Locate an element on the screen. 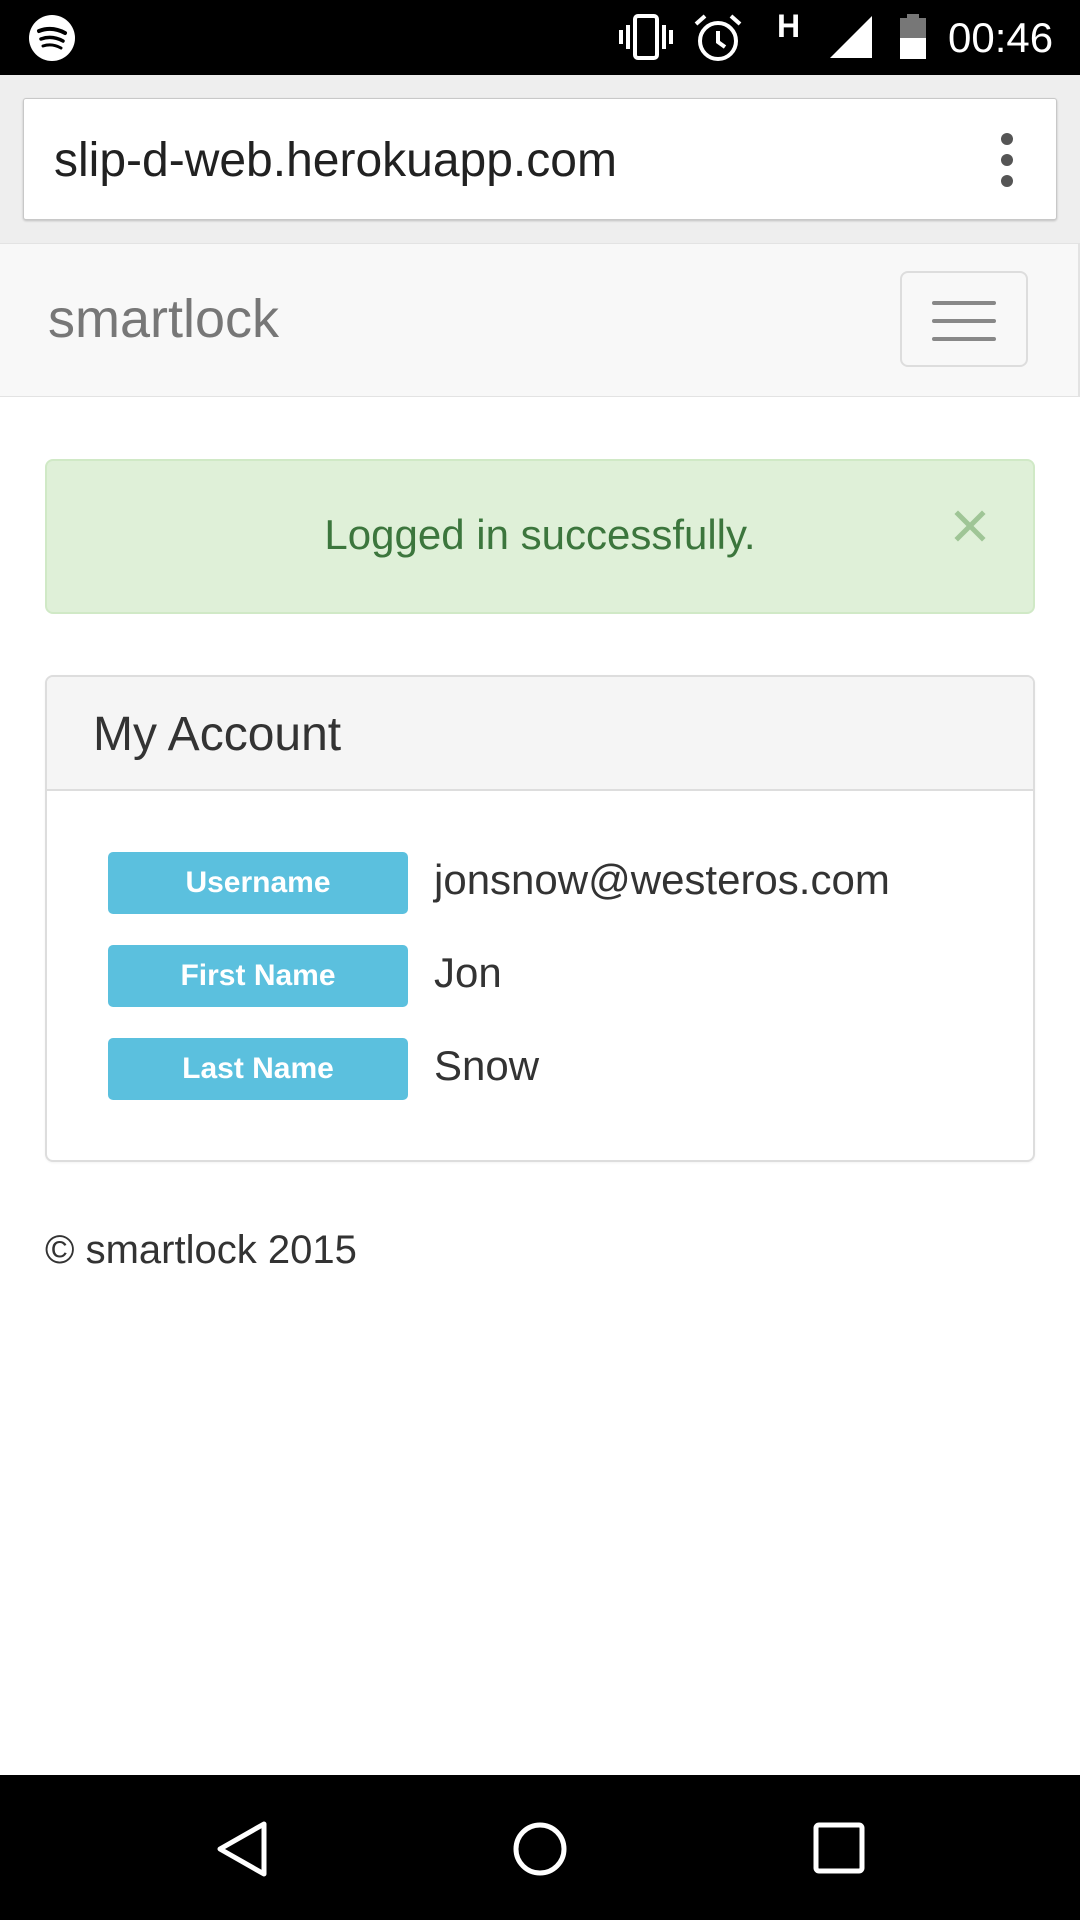 This screenshot has width=1080, height=1920. more-vert-icon is located at coordinates (1007, 160).